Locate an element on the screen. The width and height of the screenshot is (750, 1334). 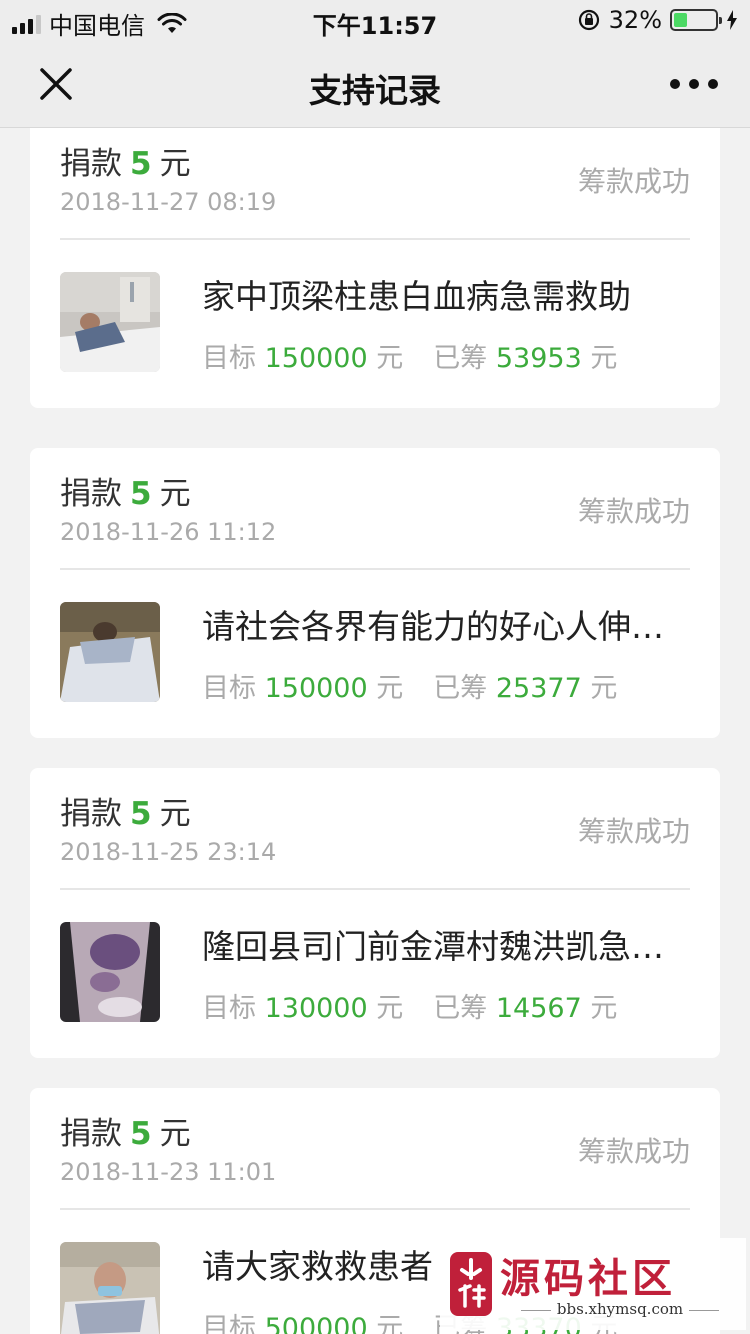
project-stats: 目标 150000 元已筹 25377 元 is located at coordinates (410, 688).